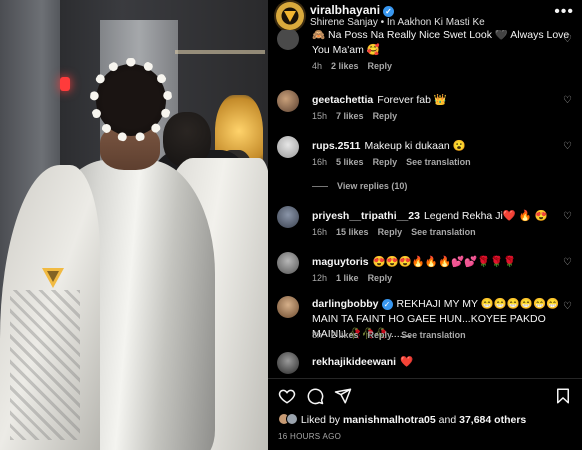 This screenshot has width=582, height=450. What do you see at coordinates (317, 335) in the screenshot?
I see `comment-time: 8h` at bounding box center [317, 335].